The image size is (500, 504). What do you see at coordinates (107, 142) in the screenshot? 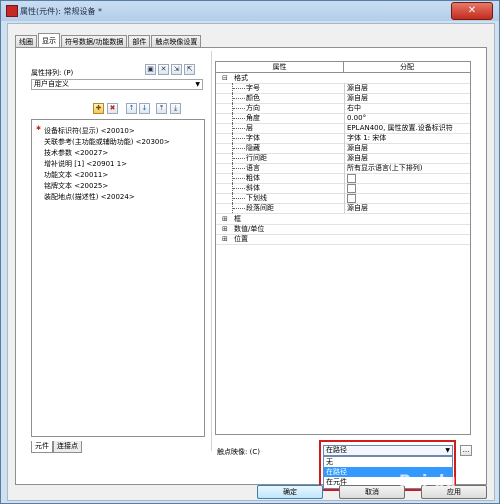
I see `list-item: 关联参考(主功能或辅助功能) <20300>` at bounding box center [107, 142].